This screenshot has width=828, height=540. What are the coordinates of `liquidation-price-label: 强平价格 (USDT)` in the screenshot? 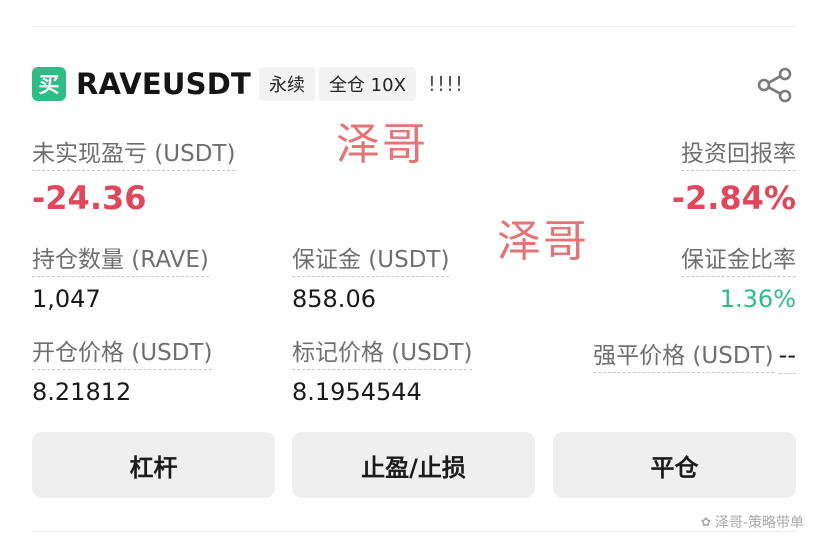 It's located at (683, 354).